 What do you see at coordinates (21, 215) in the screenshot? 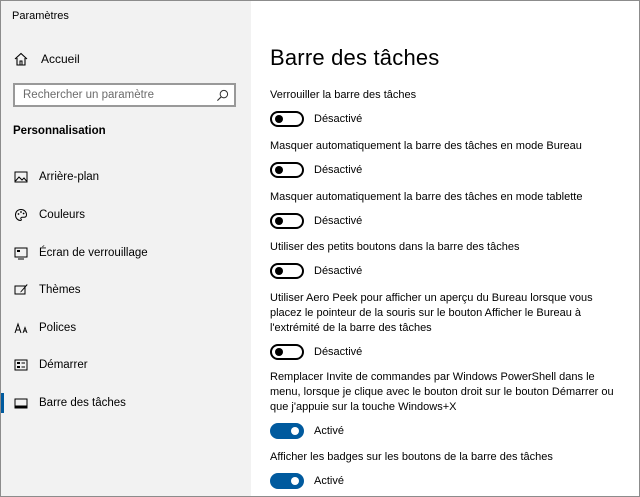
I see `palette-icon` at bounding box center [21, 215].